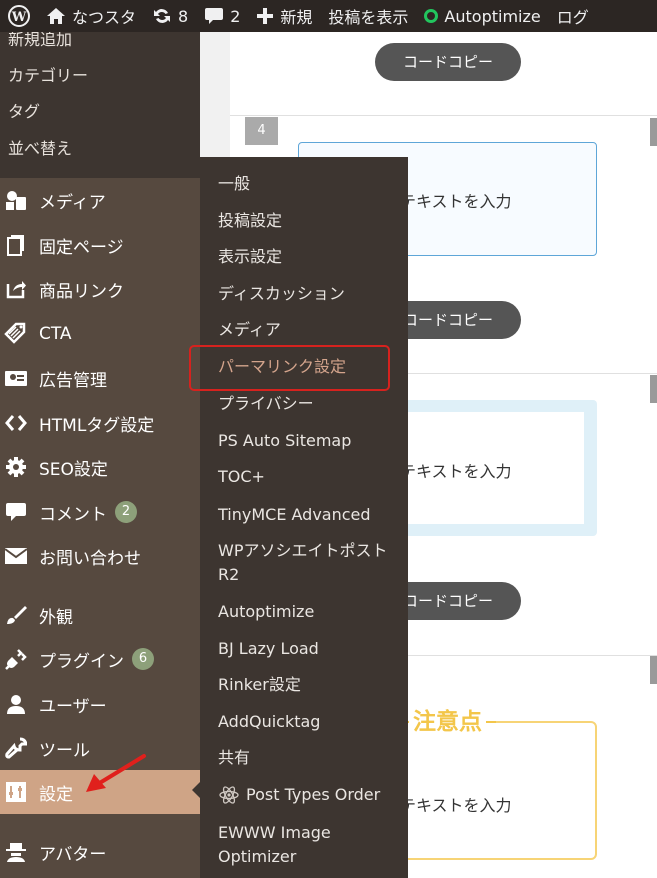 The width and height of the screenshot is (657, 878). I want to click on wordpress-logo-button: W, so click(19, 16).